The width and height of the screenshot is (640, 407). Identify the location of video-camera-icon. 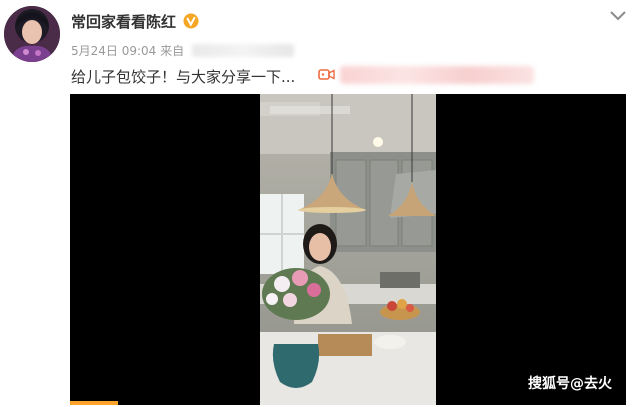
(326, 74).